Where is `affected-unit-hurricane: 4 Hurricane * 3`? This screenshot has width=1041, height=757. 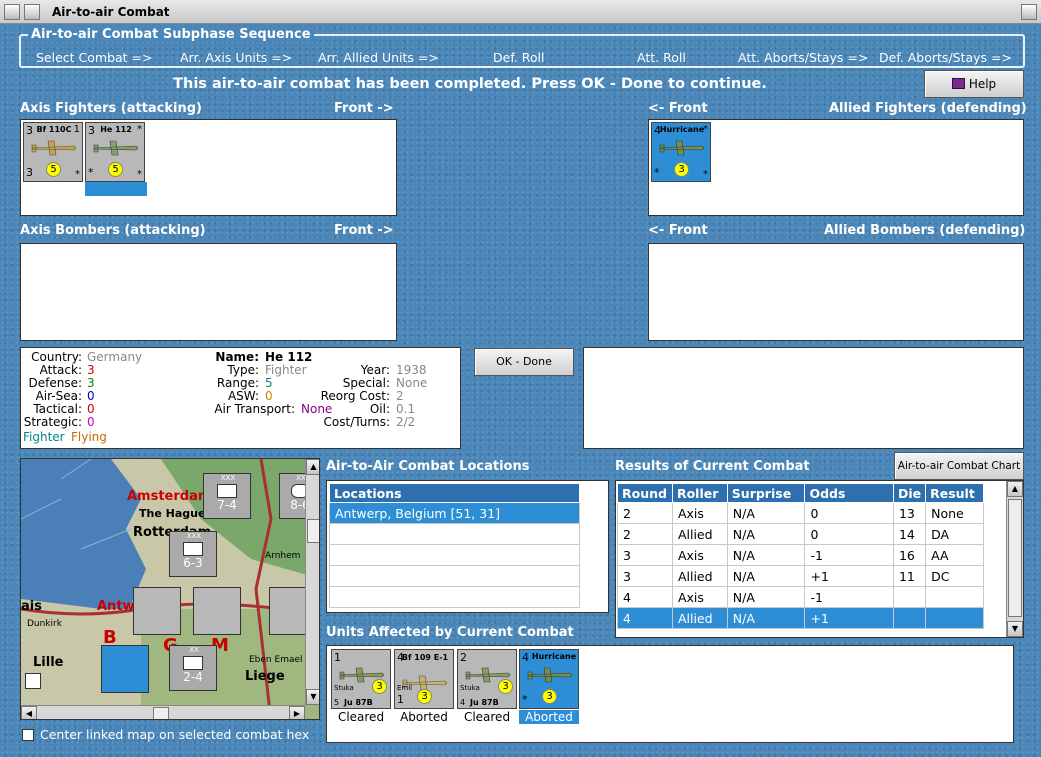 affected-unit-hurricane: 4 Hurricane * 3 is located at coordinates (549, 679).